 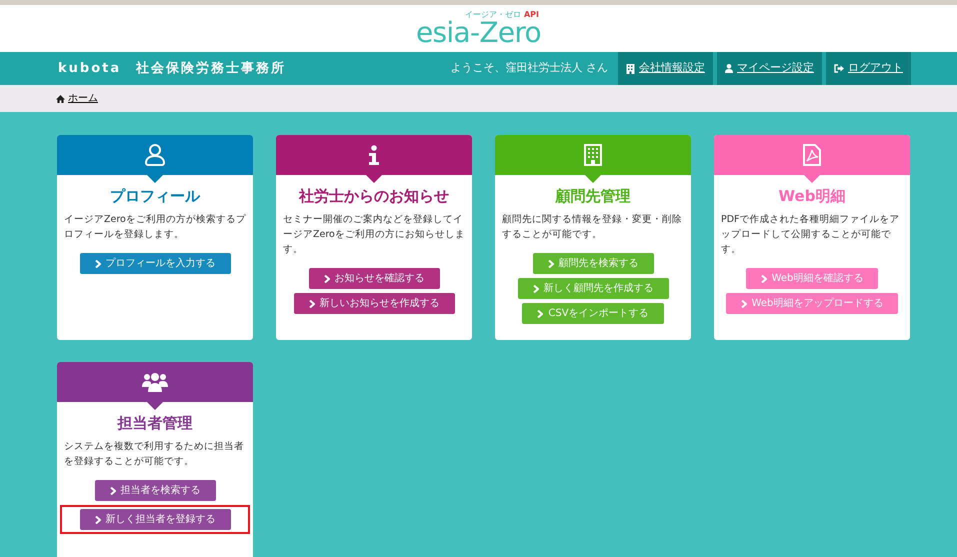 What do you see at coordinates (812, 278) in the screenshot?
I see `action-button: Web明細を確認する` at bounding box center [812, 278].